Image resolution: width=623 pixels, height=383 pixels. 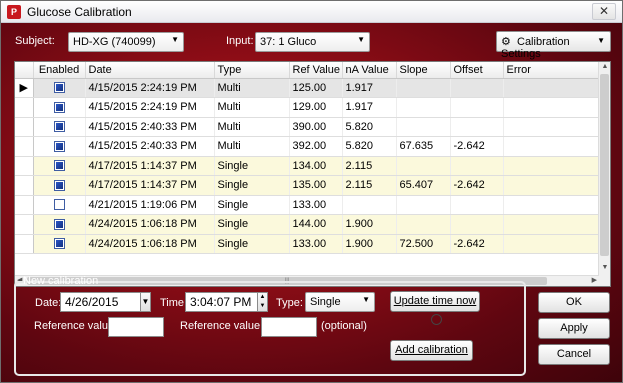 I want to click on table-row: 4/21/2015 1:19:06 PM Single 133.00, so click(x=308, y=205).